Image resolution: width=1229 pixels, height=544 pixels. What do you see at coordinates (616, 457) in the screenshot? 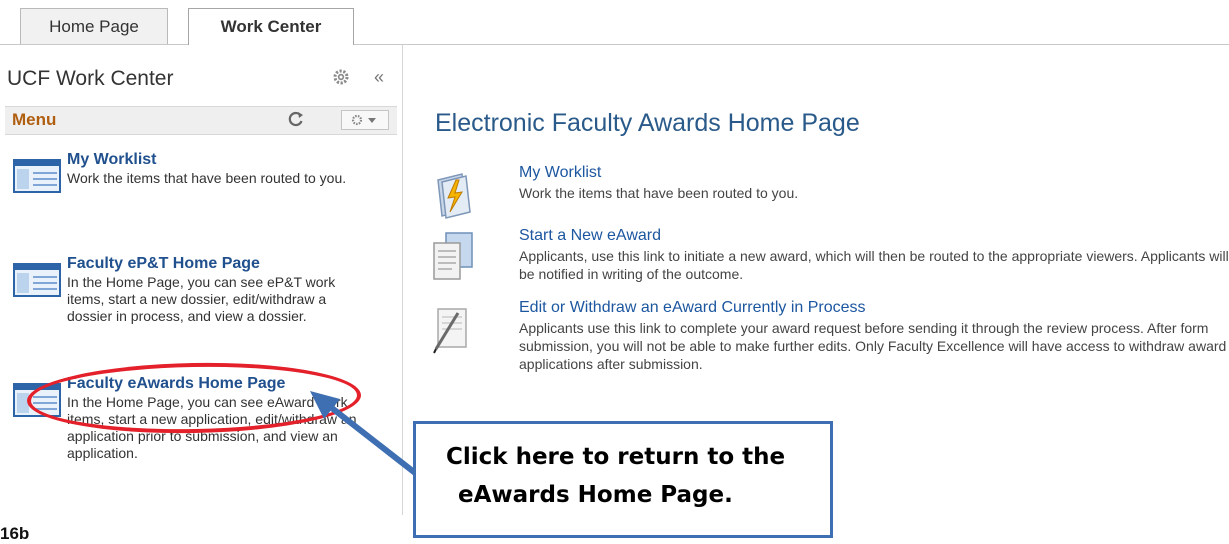
I see `callout-text-line1: Click here to return to the` at bounding box center [616, 457].